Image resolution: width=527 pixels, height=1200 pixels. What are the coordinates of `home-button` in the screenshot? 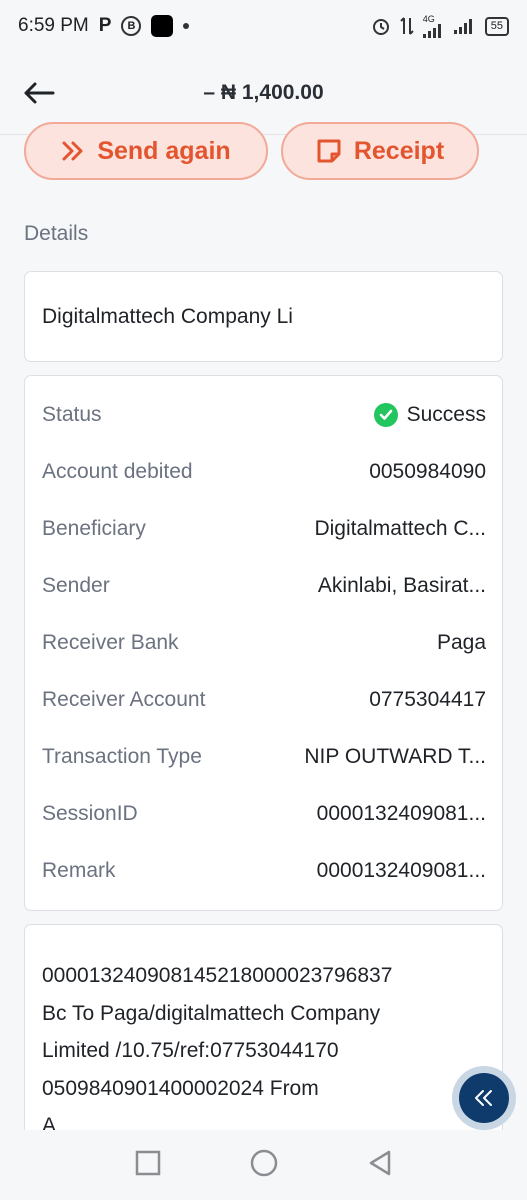 It's located at (264, 1165).